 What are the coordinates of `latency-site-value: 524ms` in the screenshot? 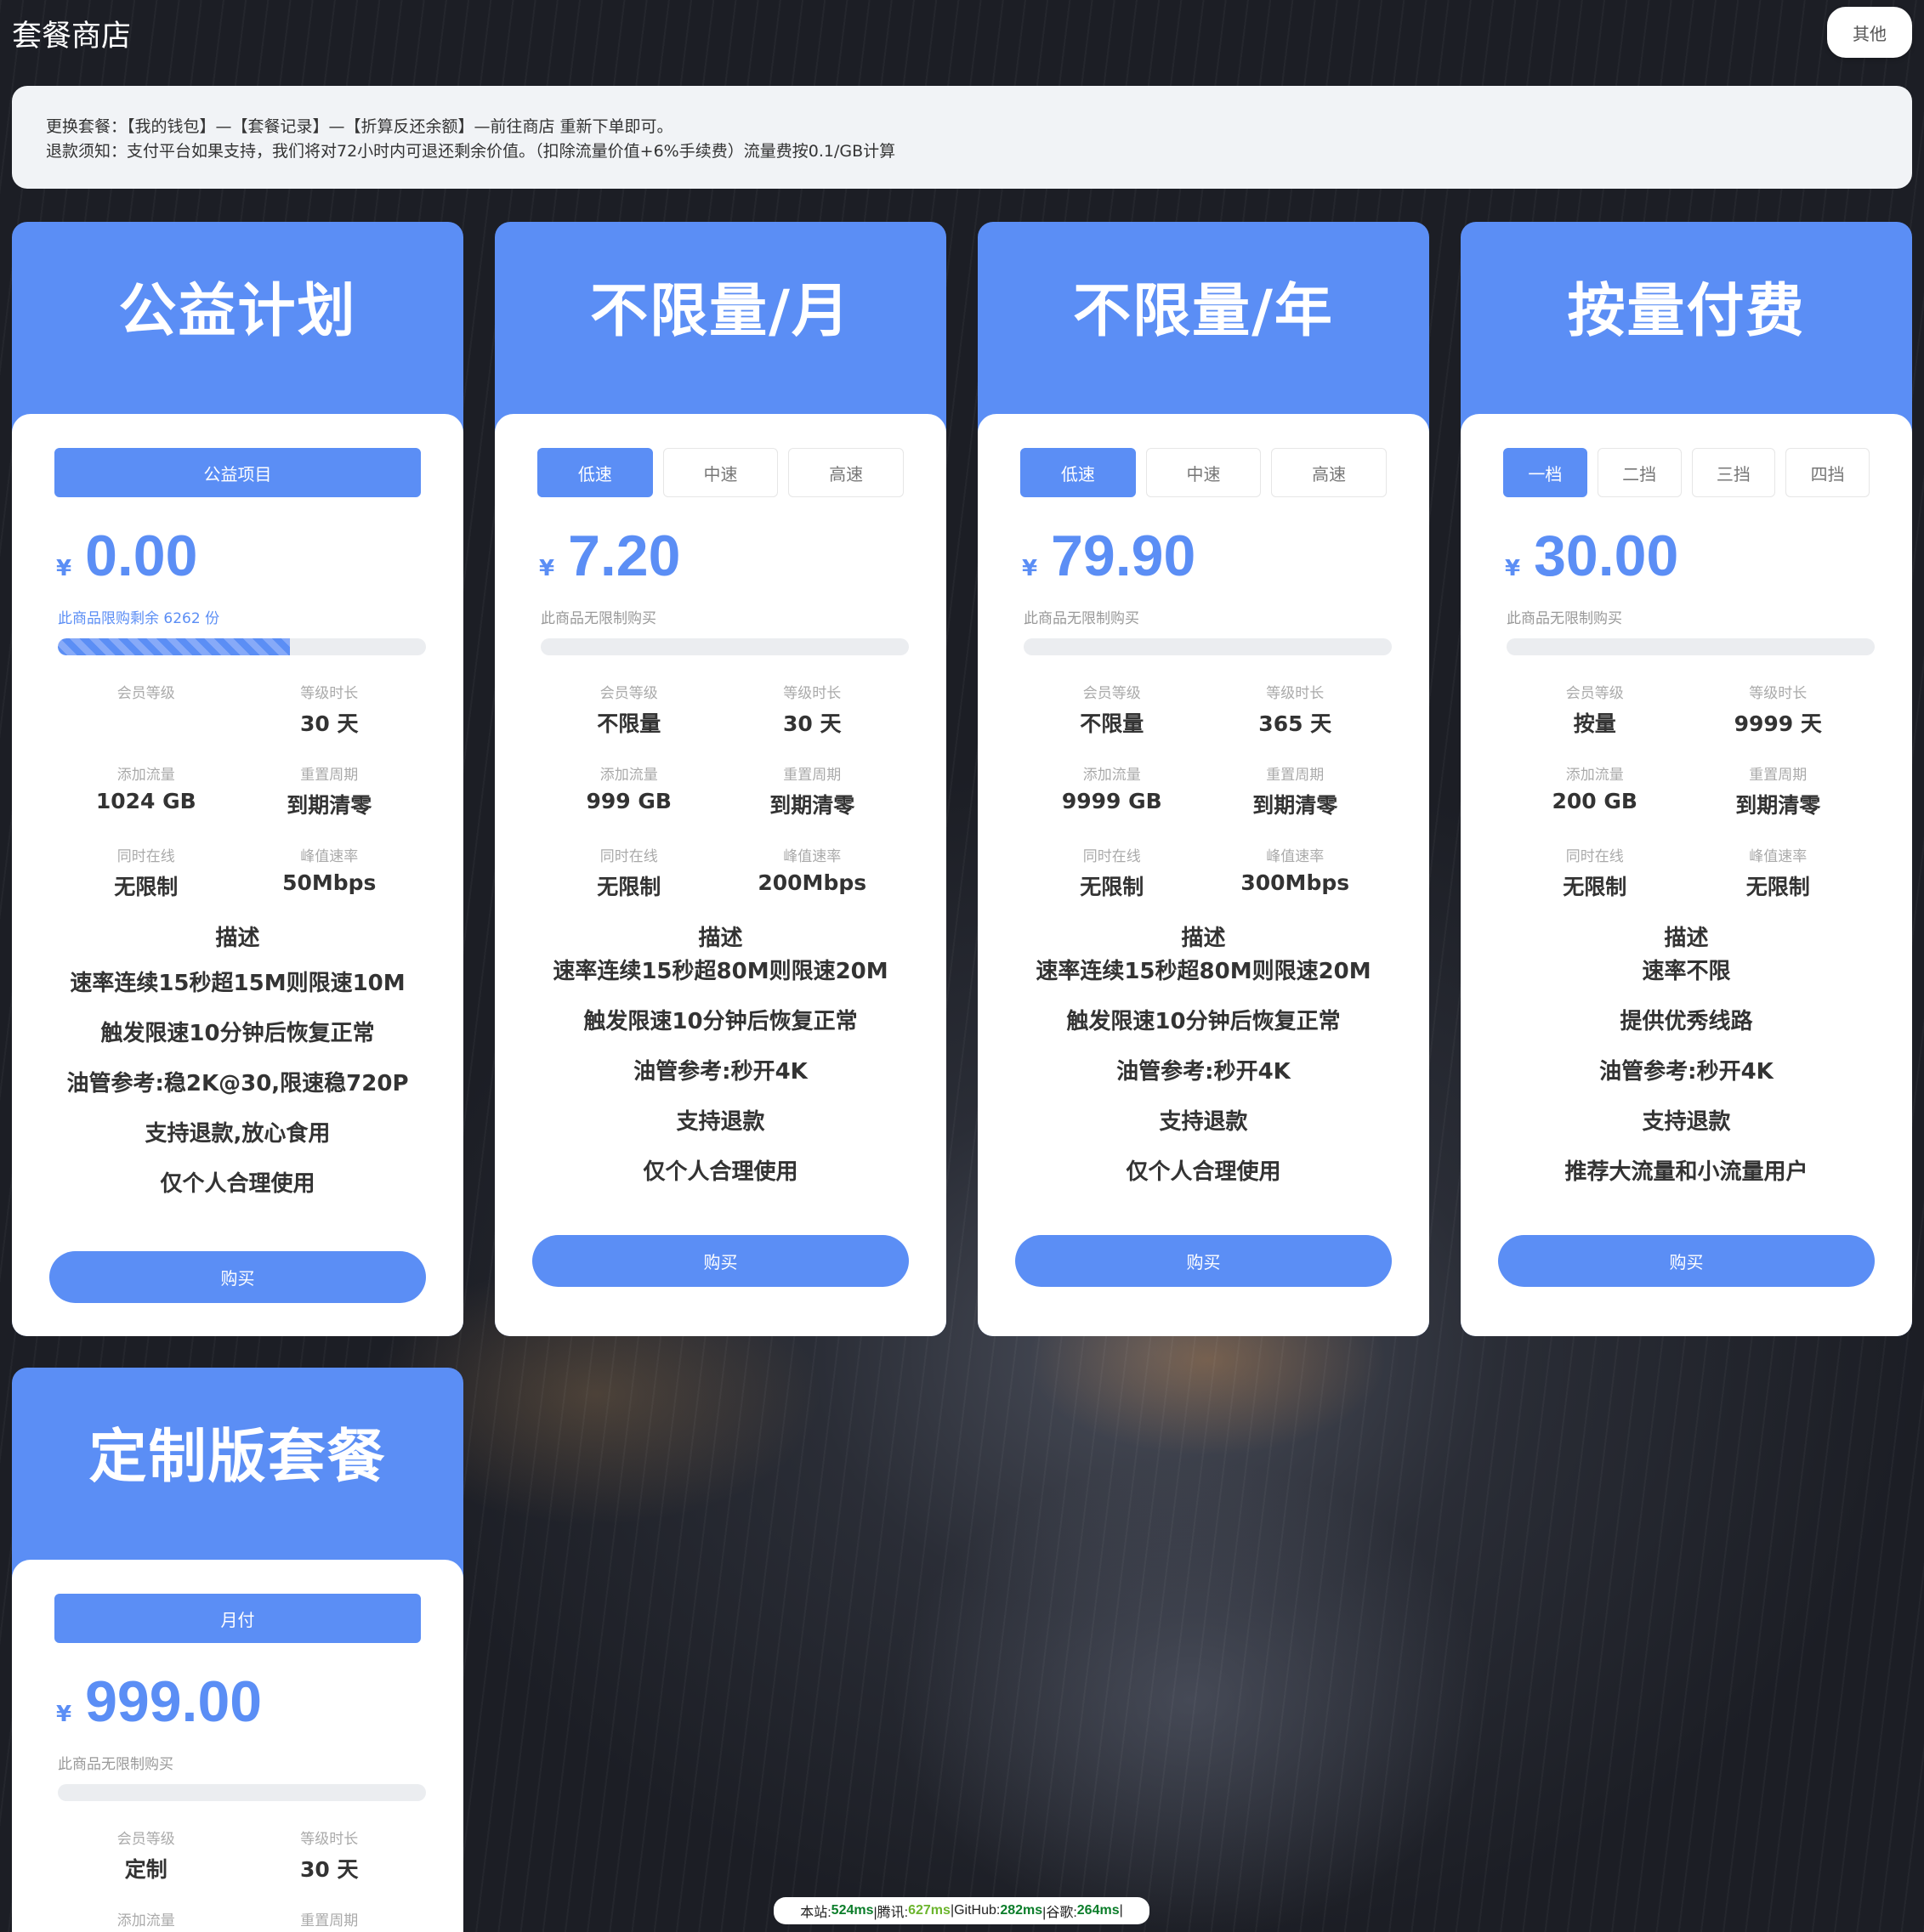 It's located at (852, 1910).